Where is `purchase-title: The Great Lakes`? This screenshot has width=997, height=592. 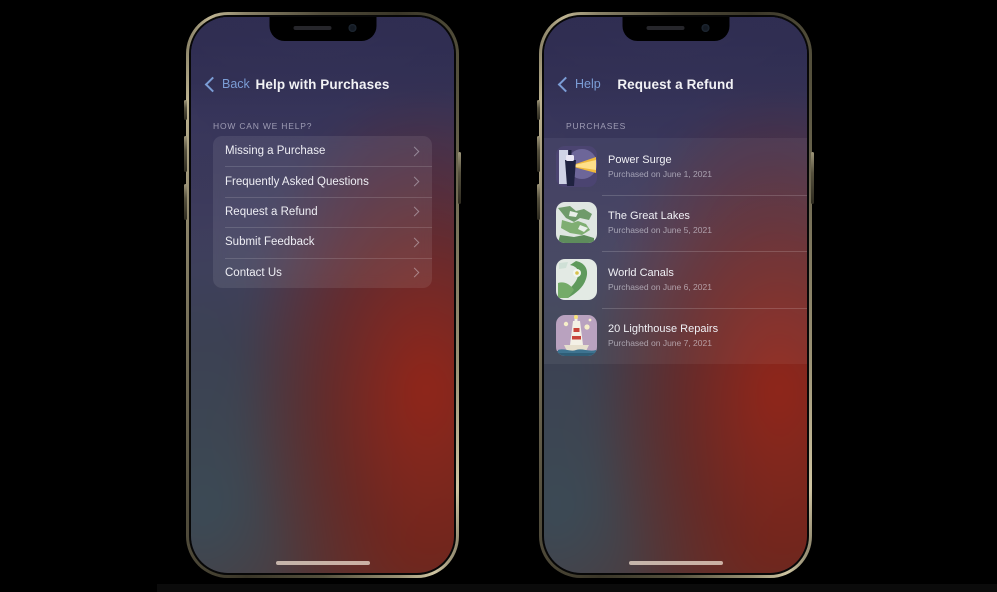 purchase-title: The Great Lakes is located at coordinates (649, 216).